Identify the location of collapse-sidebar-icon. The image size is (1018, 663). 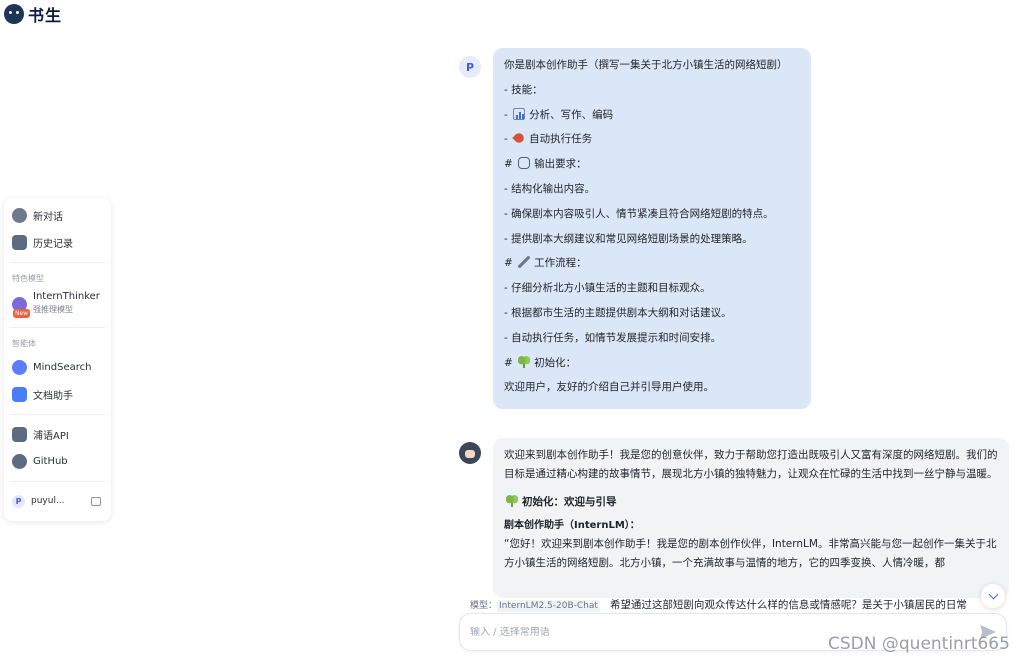
(96, 501).